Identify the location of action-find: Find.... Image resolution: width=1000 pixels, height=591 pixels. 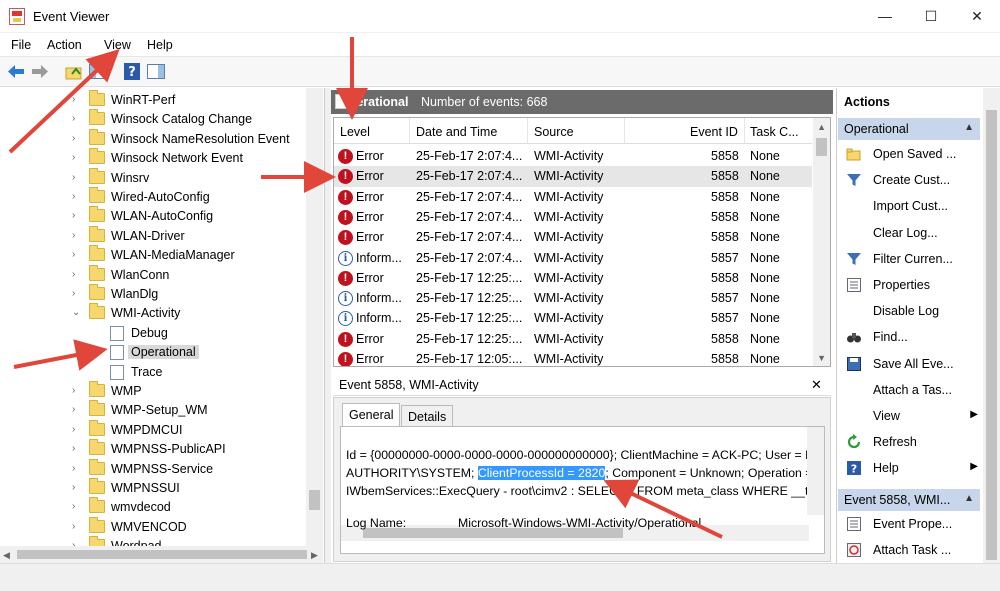
(911, 338).